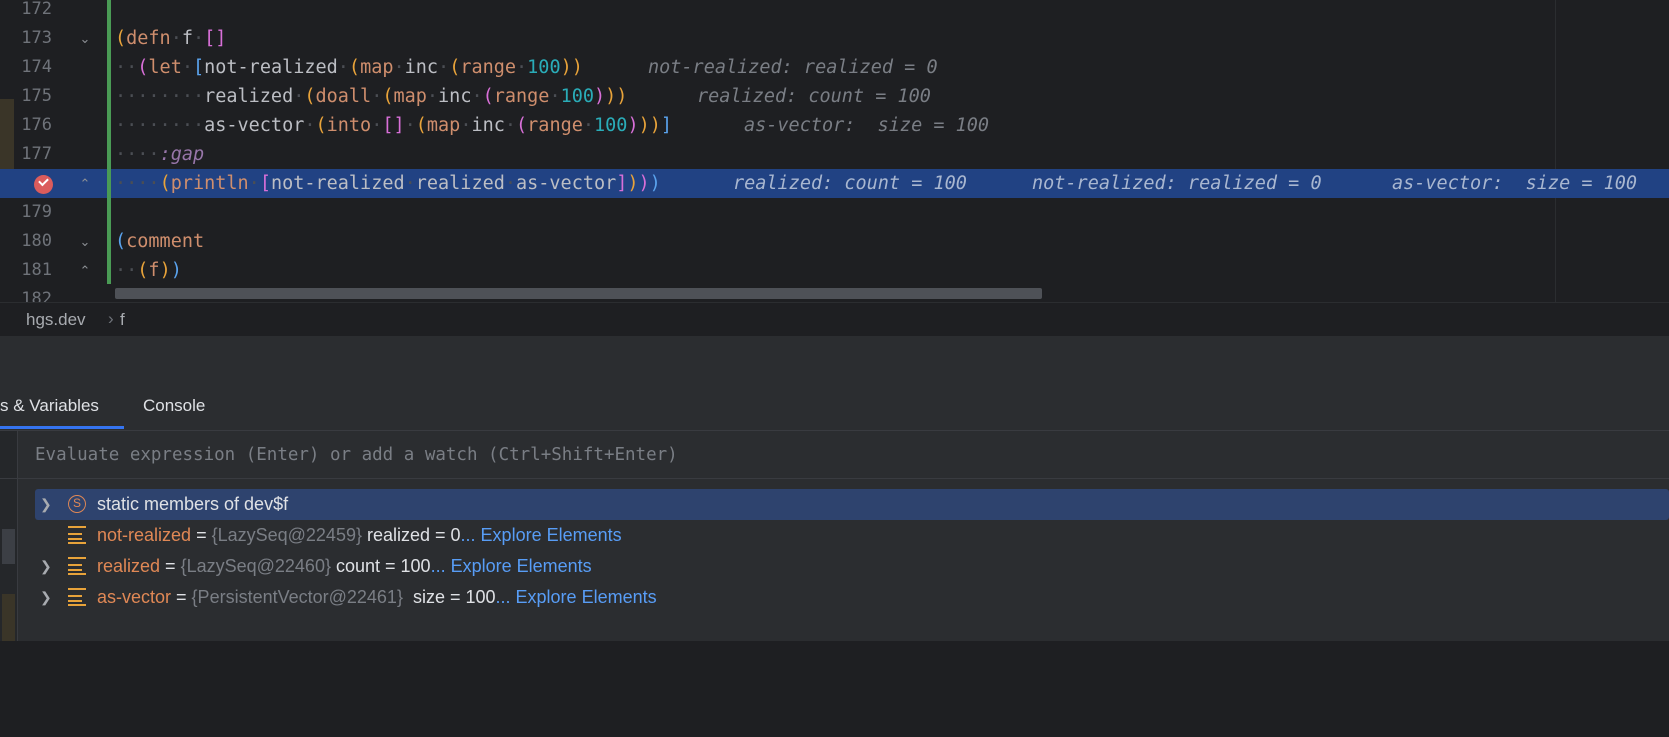  I want to click on variable-value: count = 100, so click(380, 566).